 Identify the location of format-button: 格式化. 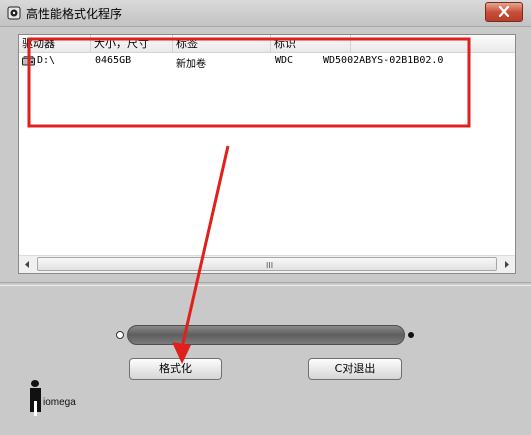
(175, 369).